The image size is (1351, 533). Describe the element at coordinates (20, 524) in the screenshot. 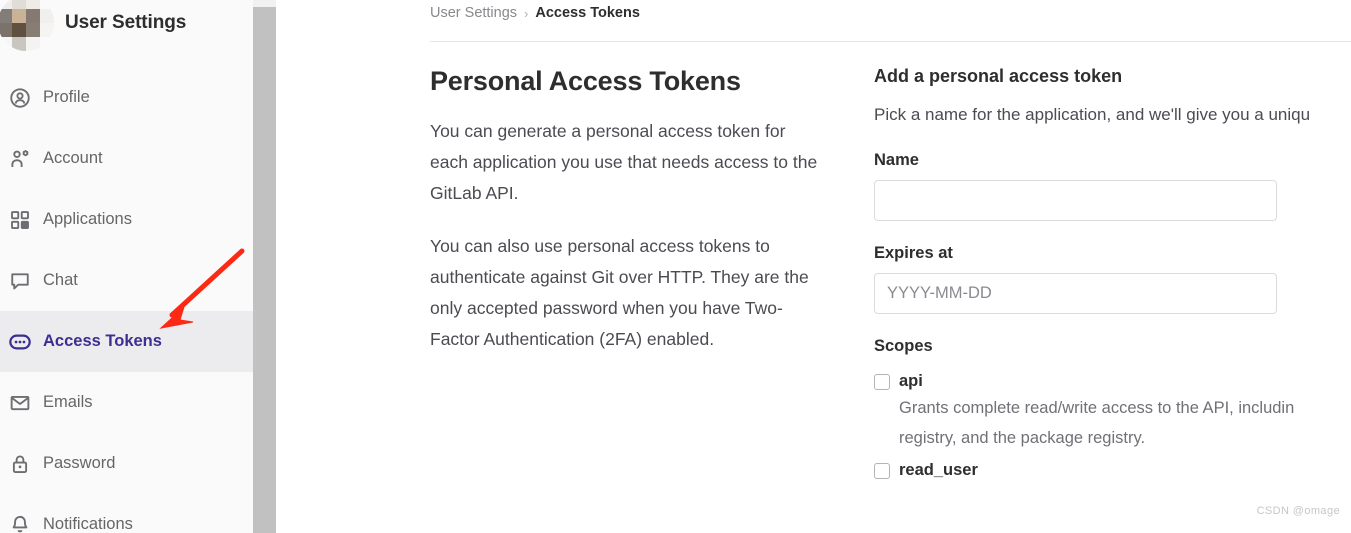

I see `bell-icon` at that location.